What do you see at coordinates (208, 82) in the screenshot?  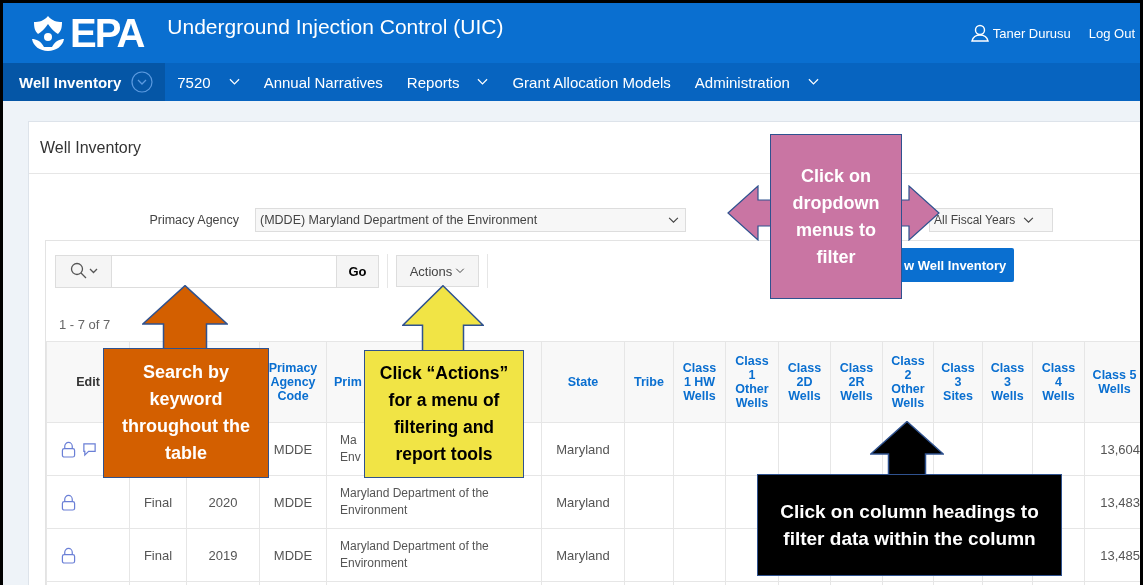 I see `nav-item: 7520` at bounding box center [208, 82].